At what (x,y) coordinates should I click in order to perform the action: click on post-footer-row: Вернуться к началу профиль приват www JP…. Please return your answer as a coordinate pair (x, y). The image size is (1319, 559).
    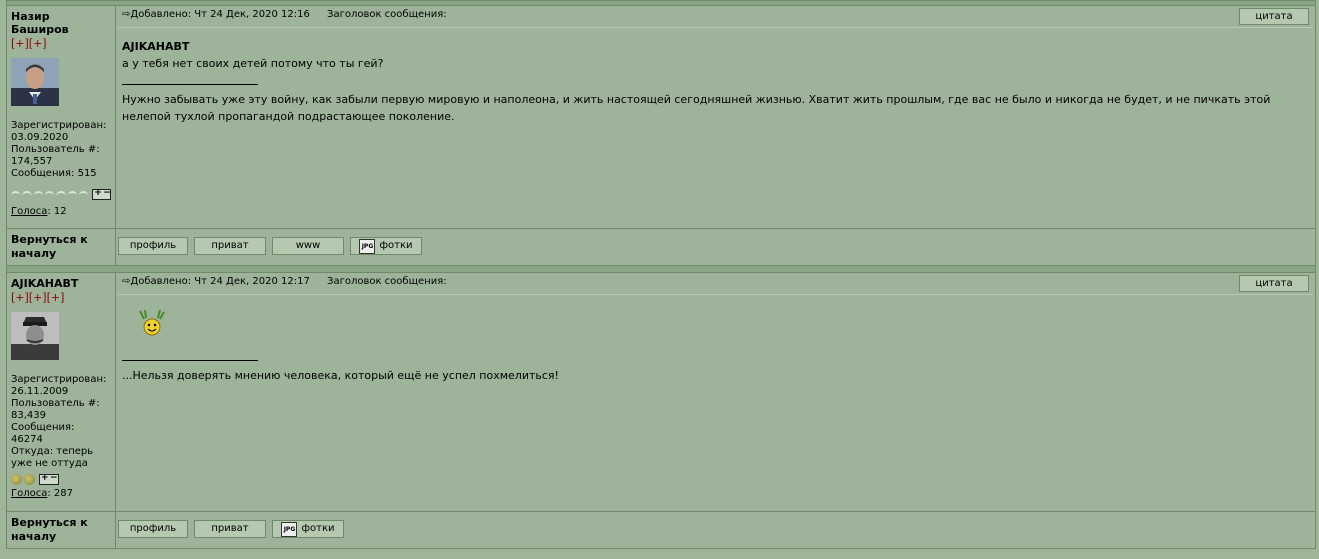
    Looking at the image, I should click on (661, 247).